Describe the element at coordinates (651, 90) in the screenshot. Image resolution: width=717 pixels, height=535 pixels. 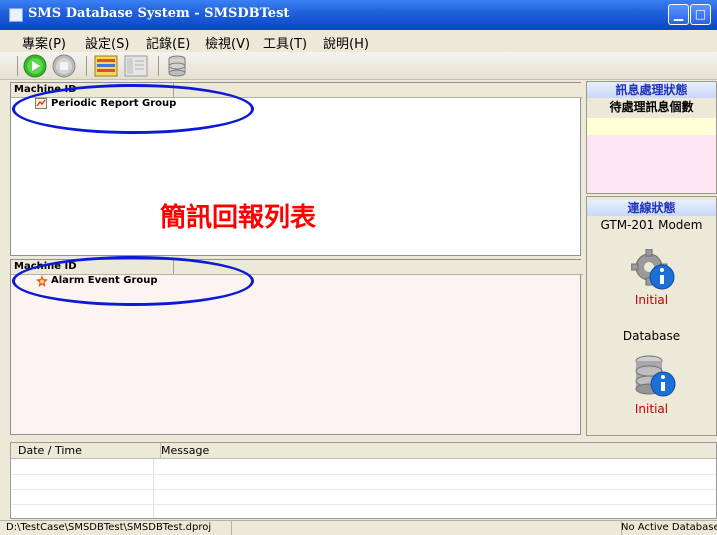
I see `message-status-title: 訊息處理狀態` at that location.